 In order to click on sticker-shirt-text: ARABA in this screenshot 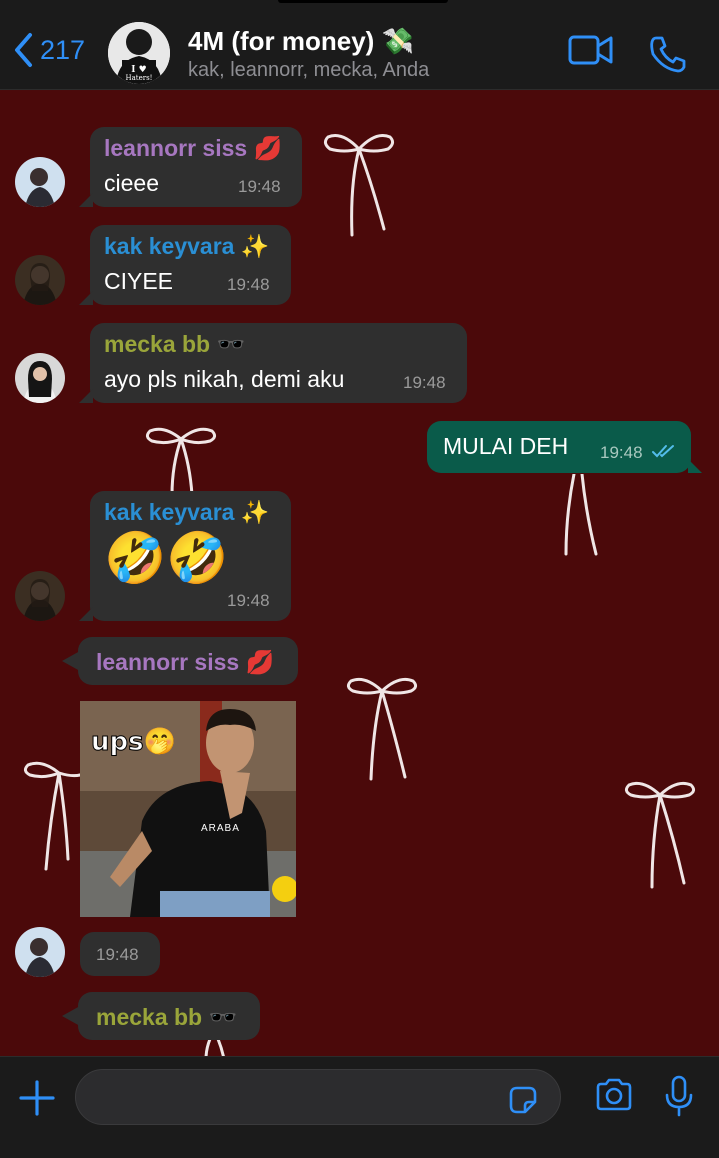, I will do `click(220, 828)`.